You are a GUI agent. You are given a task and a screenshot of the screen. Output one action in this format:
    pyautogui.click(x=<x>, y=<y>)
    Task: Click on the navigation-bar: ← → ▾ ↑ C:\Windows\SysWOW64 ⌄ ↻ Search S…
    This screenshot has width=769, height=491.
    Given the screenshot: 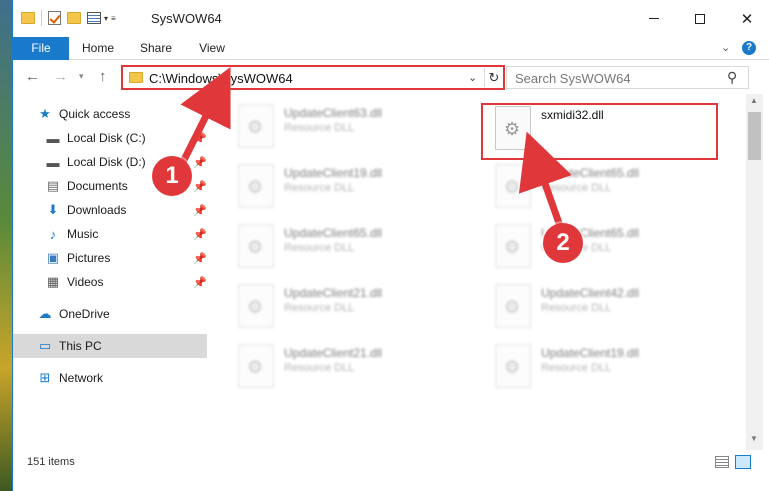 What is the action you would take?
    pyautogui.click(x=391, y=77)
    